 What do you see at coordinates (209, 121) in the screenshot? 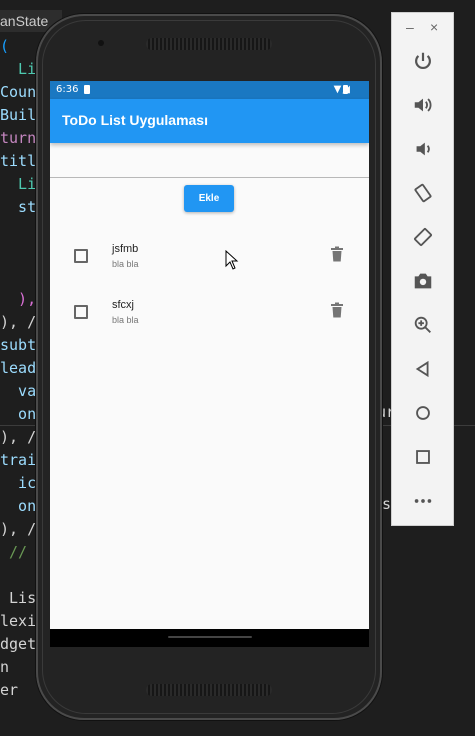
I see `app-bar: ToDo List Uygulaması` at bounding box center [209, 121].